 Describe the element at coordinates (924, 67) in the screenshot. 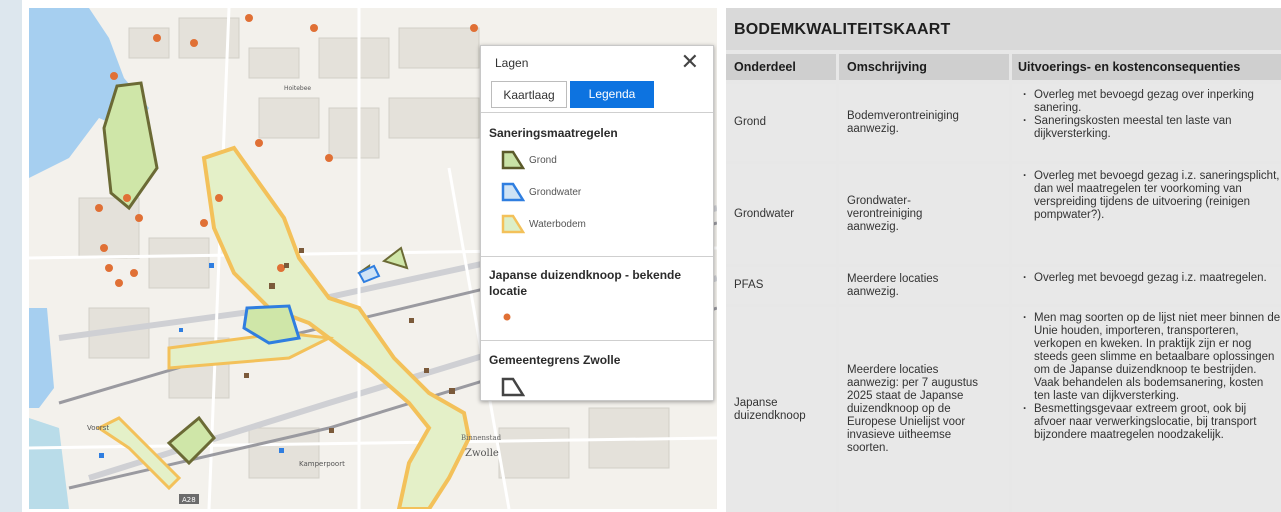

I see `column-header: Omschrijving` at that location.